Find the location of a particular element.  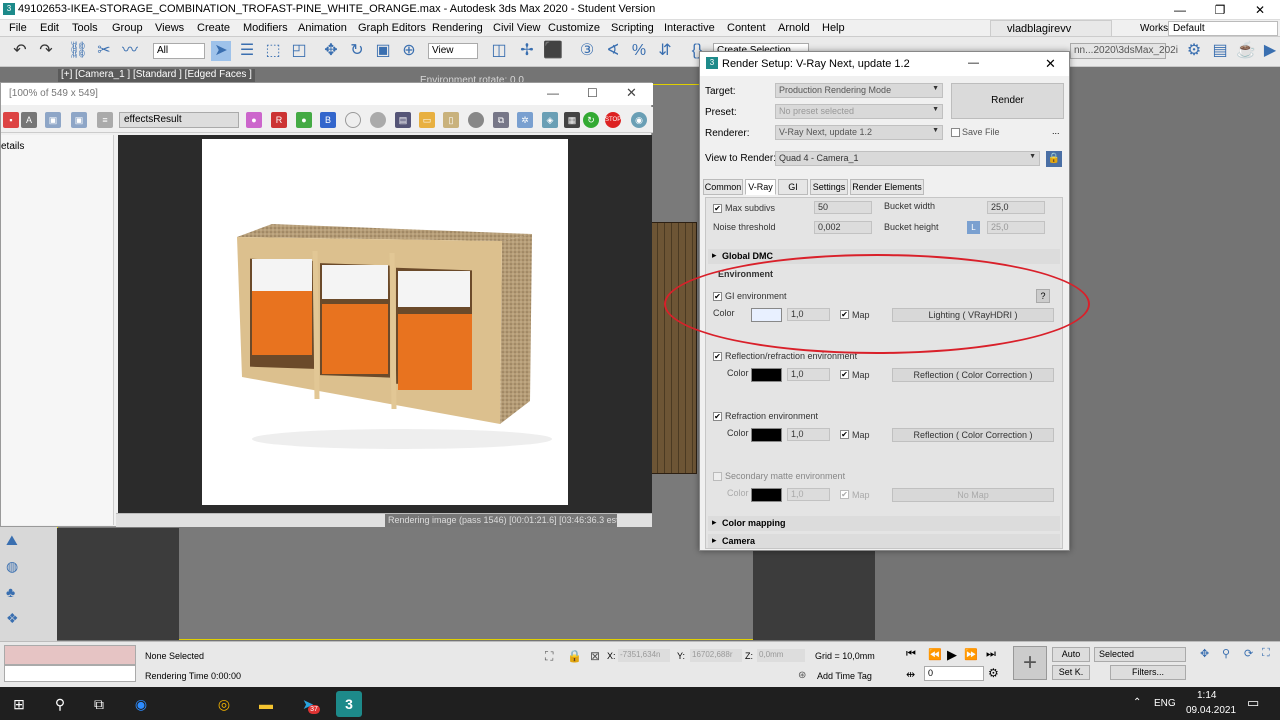

menu-views: Views is located at coordinates (169, 28).